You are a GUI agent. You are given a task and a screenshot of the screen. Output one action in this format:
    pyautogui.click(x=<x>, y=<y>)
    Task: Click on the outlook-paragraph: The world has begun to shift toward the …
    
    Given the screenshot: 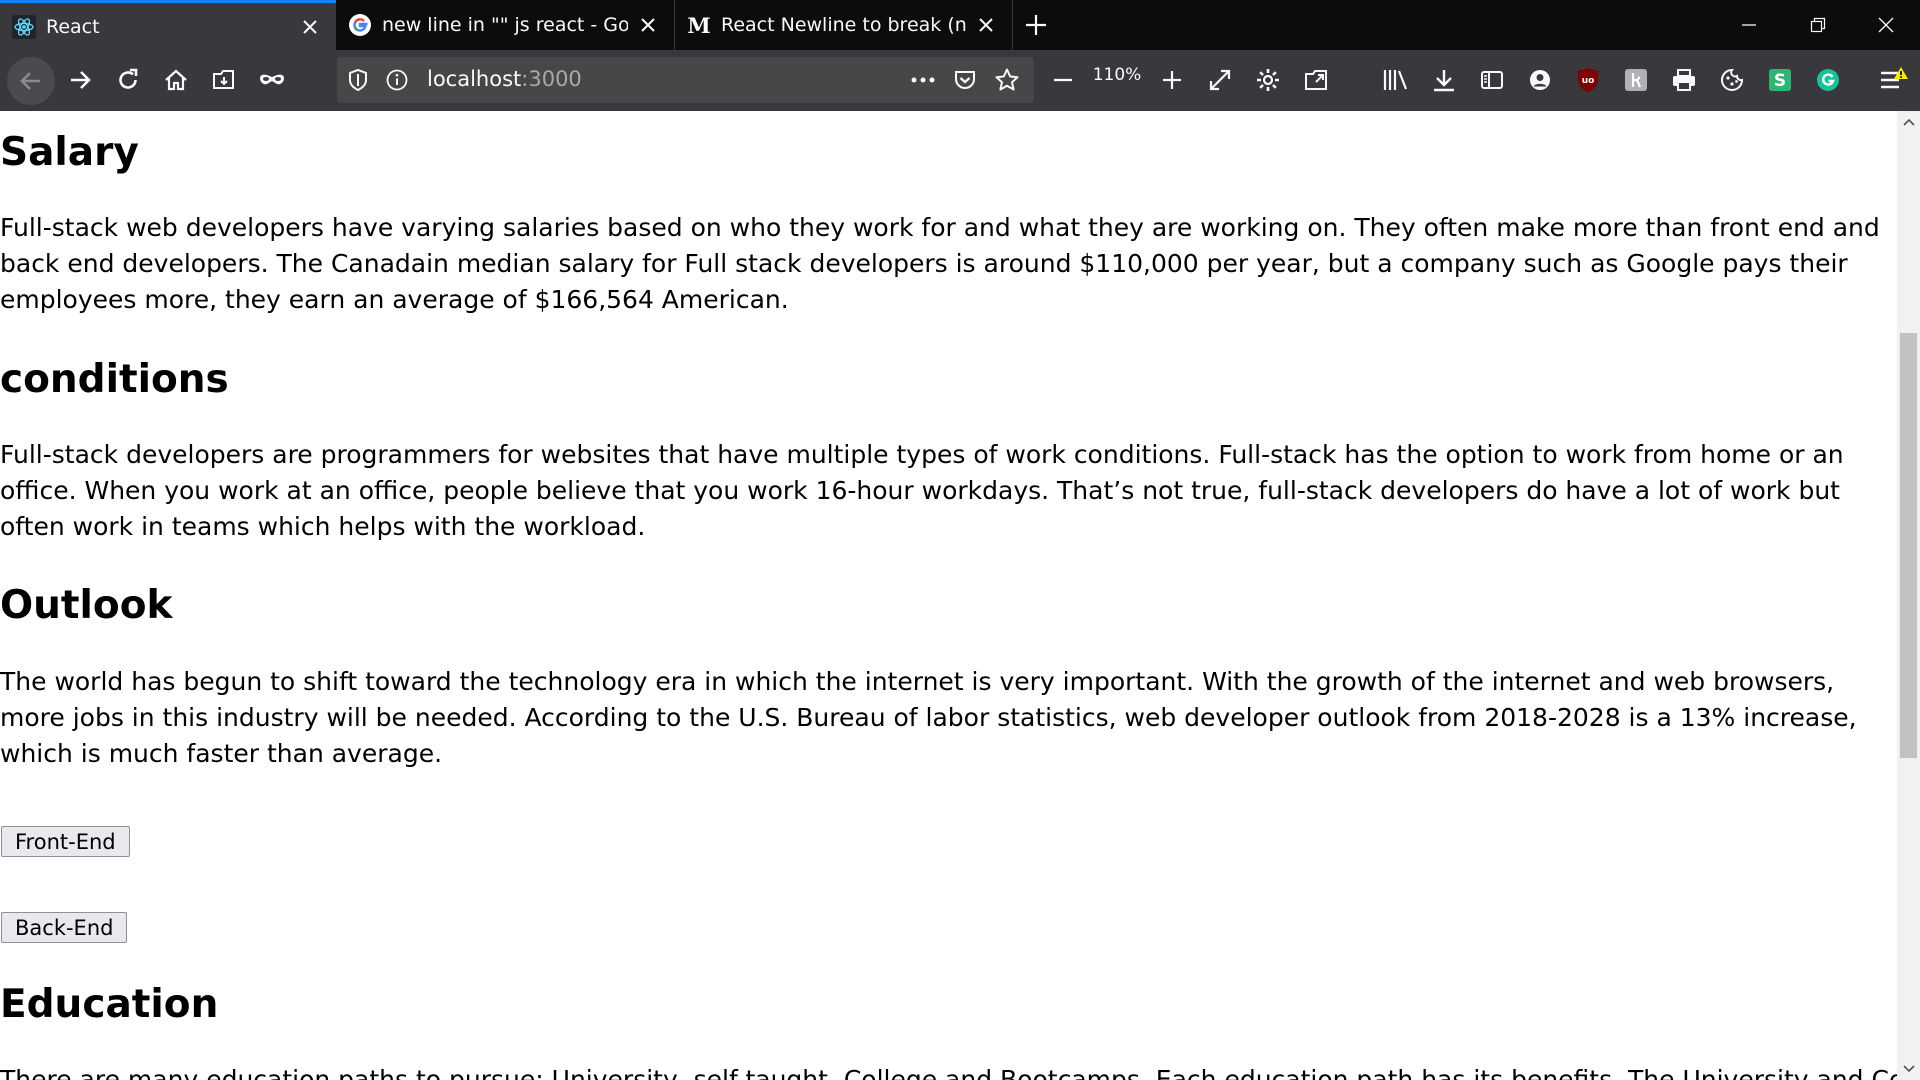 What is the action you would take?
    pyautogui.click(x=928, y=717)
    